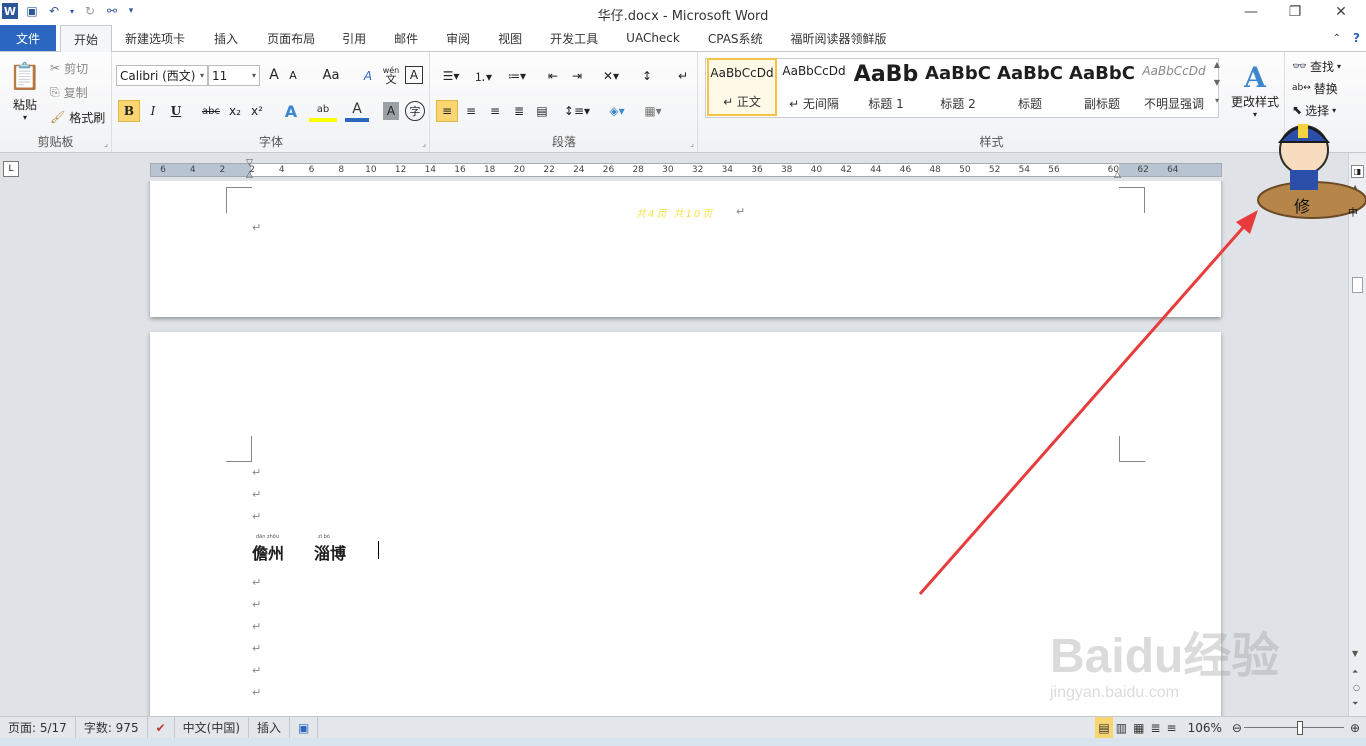 The height and width of the screenshot is (746, 1366). I want to click on format-painter-button: 🖌 格式刷, so click(77, 117).